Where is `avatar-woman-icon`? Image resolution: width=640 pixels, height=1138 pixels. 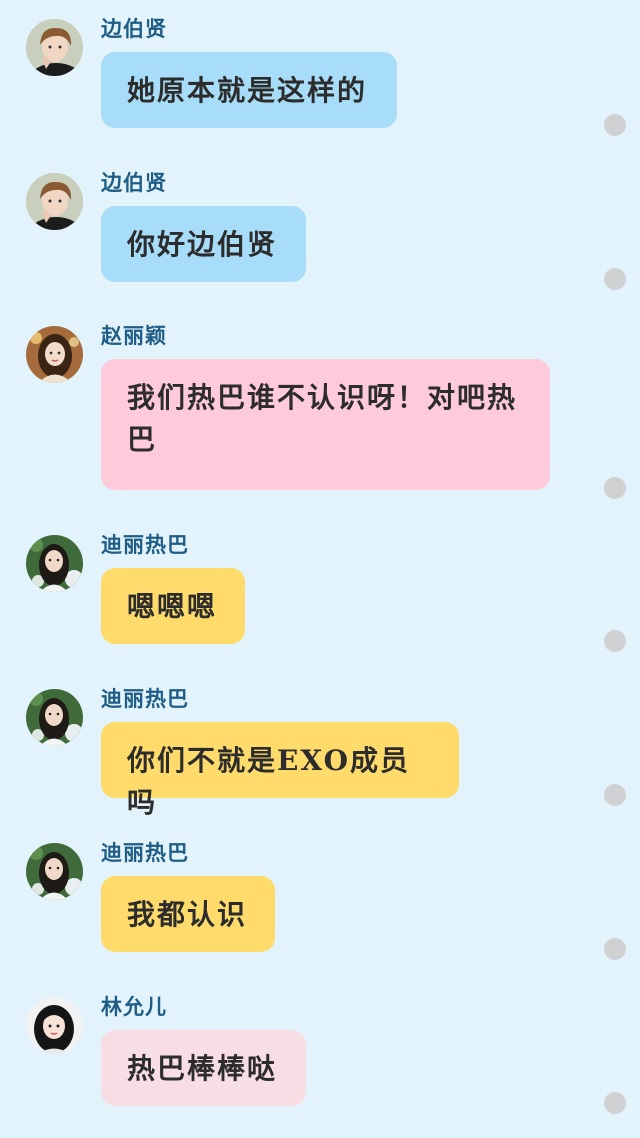
avatar-woman-icon is located at coordinates (54, 354).